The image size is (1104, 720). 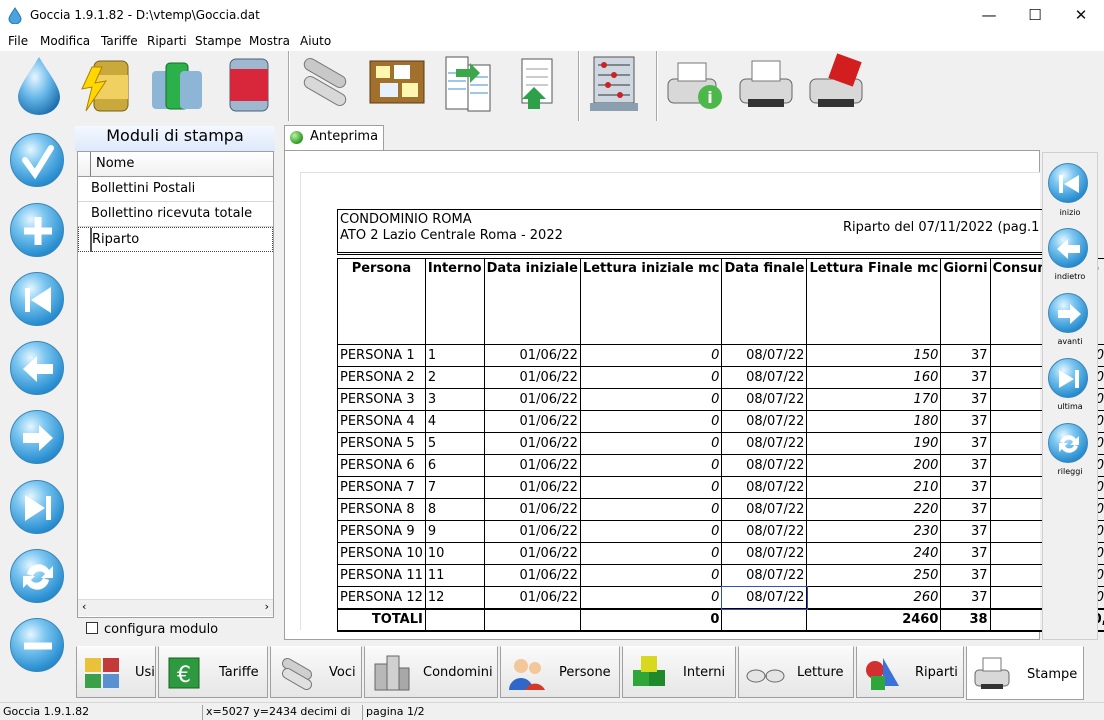 I want to click on table-cell: 200, so click(x=874, y=465).